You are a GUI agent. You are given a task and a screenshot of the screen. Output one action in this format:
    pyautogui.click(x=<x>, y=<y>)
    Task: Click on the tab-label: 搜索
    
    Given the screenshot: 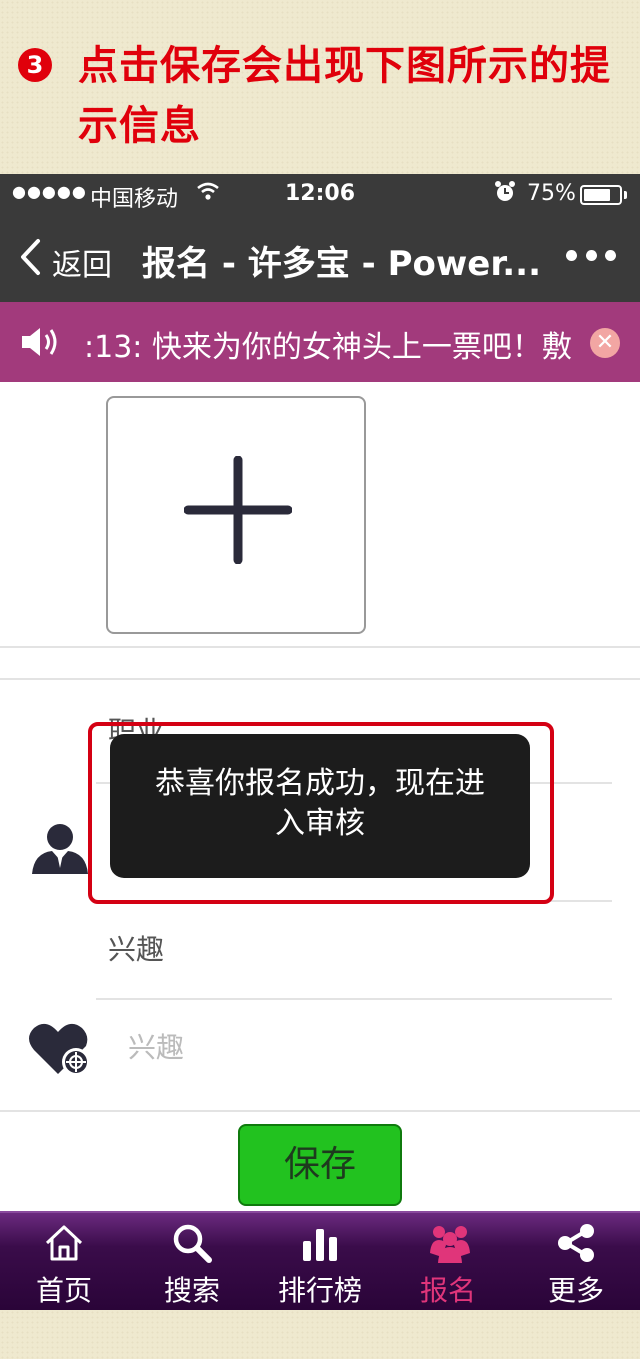 What is the action you would take?
    pyautogui.click(x=191, y=1290)
    